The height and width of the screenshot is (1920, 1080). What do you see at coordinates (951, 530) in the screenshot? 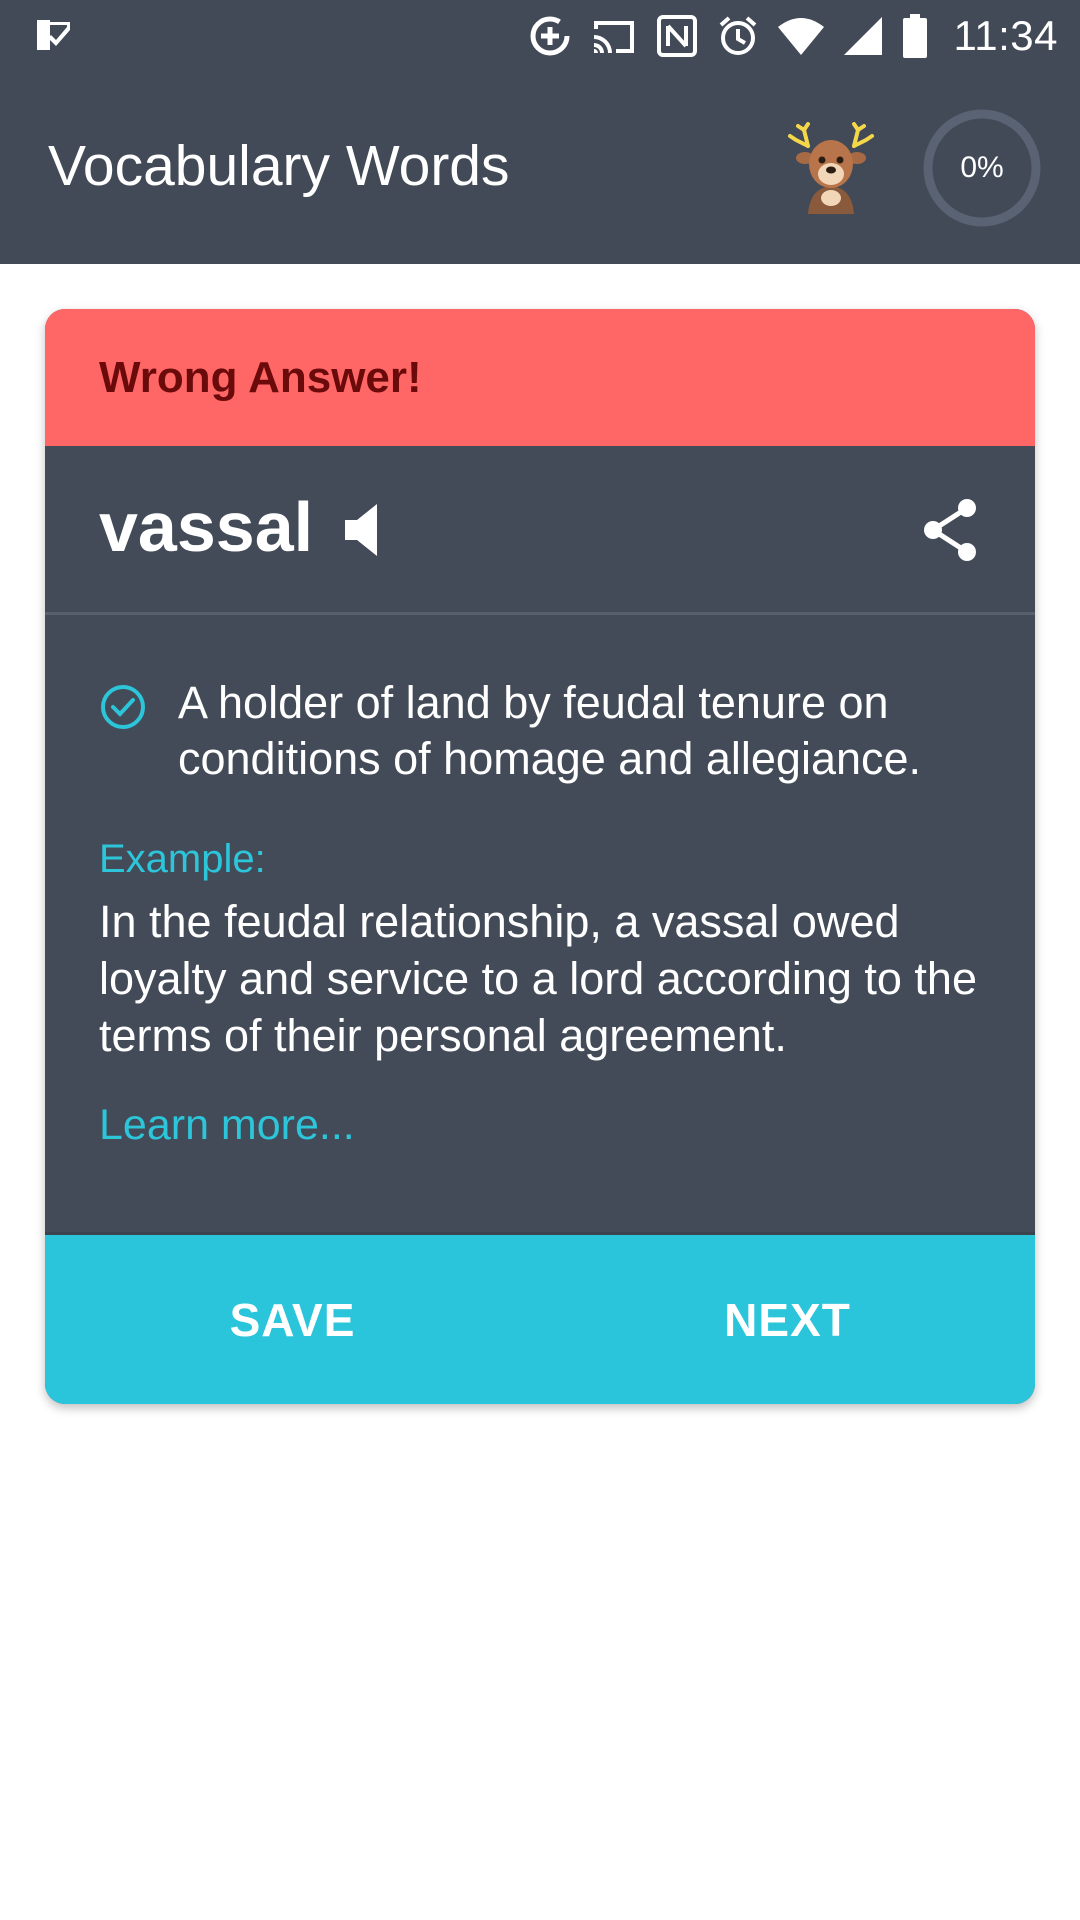
I see `share-icon` at bounding box center [951, 530].